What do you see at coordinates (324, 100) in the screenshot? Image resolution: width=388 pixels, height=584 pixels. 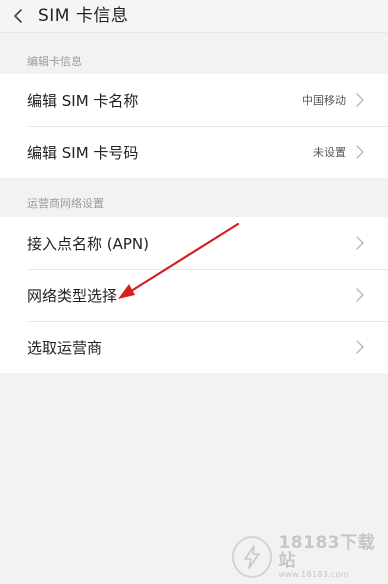 I see `sim-name-value: 中国移动` at bounding box center [324, 100].